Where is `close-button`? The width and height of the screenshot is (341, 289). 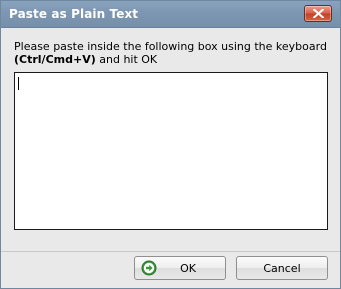 close-button is located at coordinates (318, 13).